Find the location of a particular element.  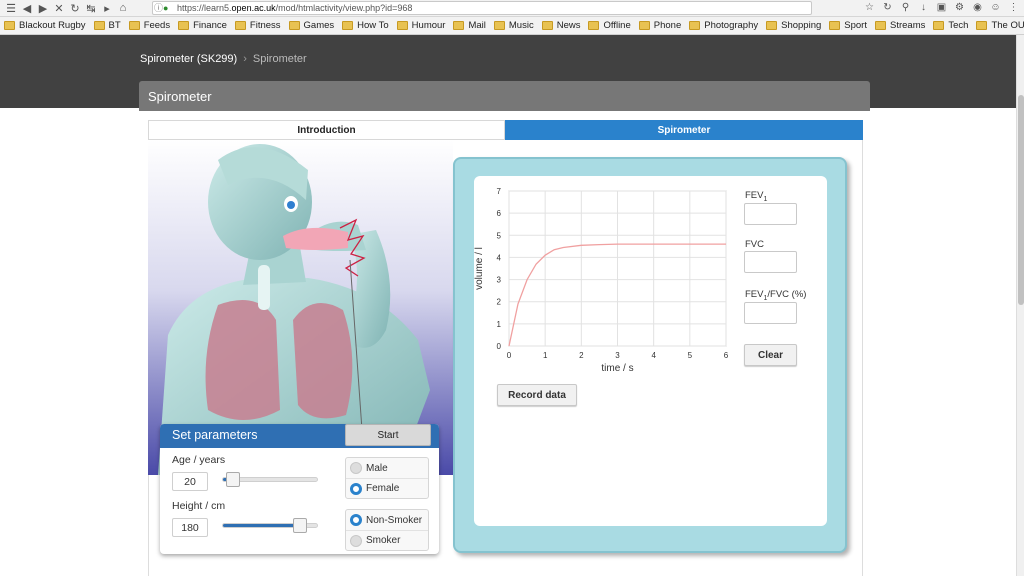

y-axis-label: volume / l is located at coordinates (479, 268).